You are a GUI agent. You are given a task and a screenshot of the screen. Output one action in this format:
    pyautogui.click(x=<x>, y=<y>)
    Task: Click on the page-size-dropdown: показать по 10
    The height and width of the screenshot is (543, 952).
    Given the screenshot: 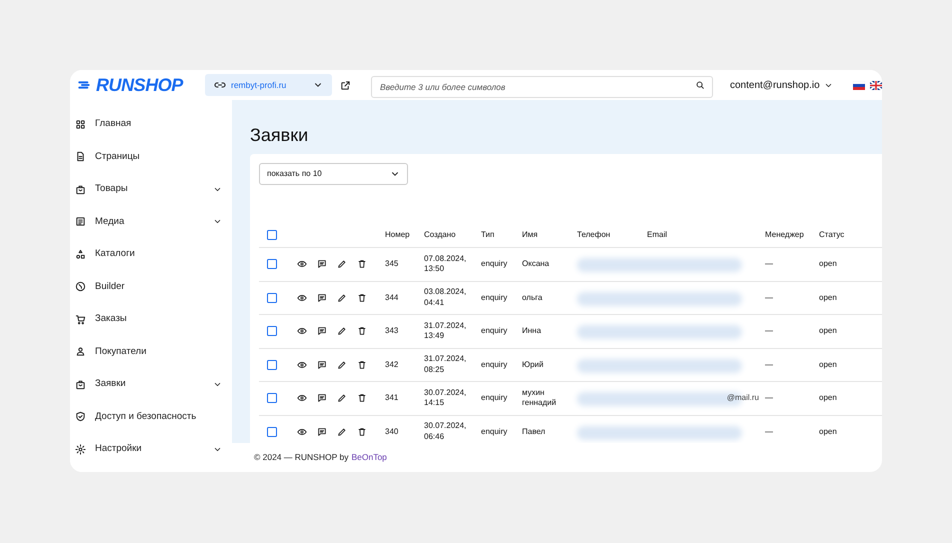 What is the action you would take?
    pyautogui.click(x=333, y=174)
    